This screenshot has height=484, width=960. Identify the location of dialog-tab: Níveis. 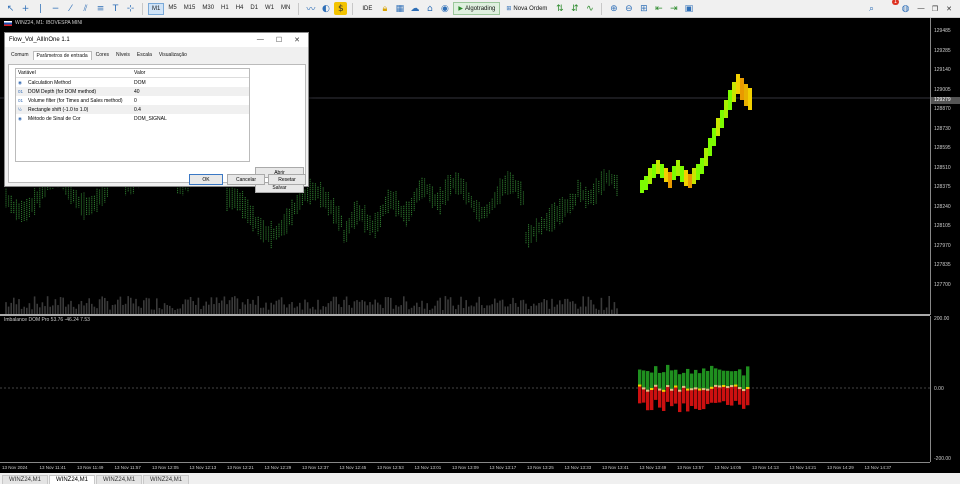
(123, 55).